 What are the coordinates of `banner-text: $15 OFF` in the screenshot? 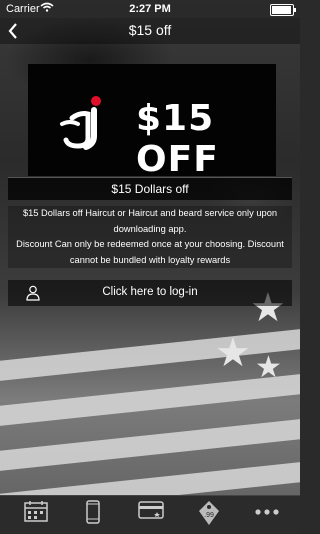 It's located at (177, 139).